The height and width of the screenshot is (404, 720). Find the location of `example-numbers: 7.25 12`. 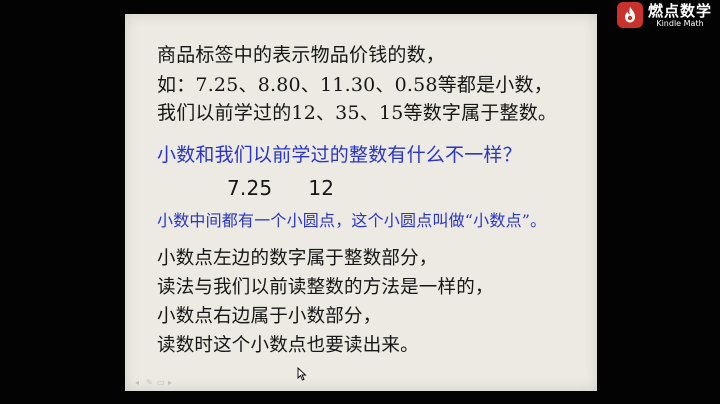

example-numbers: 7.25 12 is located at coordinates (280, 188).